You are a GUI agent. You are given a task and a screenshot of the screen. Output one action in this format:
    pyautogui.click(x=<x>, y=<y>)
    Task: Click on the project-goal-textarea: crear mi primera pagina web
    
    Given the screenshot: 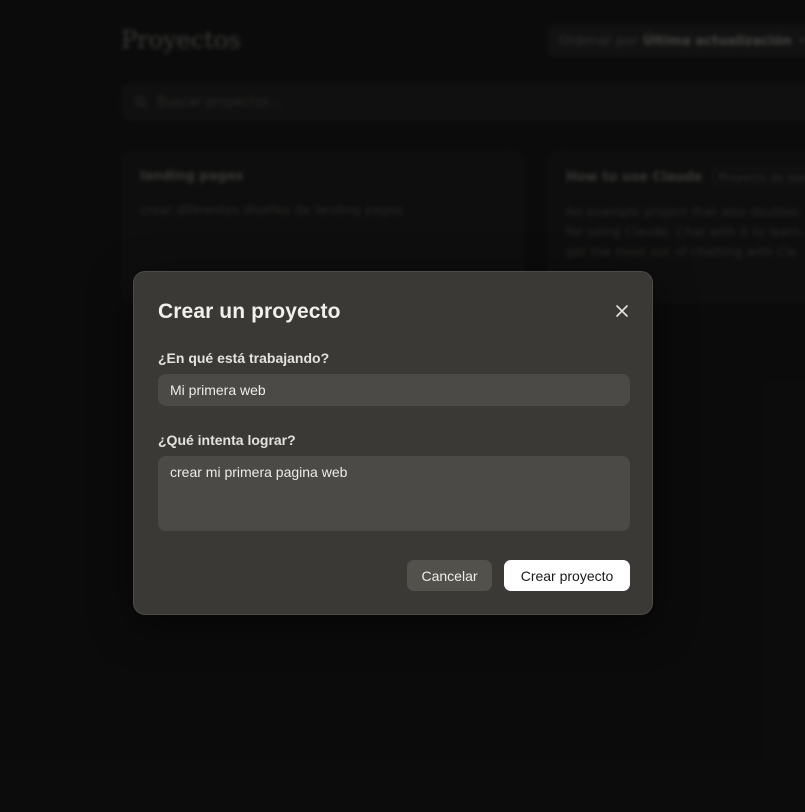 What is the action you would take?
    pyautogui.click(x=394, y=493)
    